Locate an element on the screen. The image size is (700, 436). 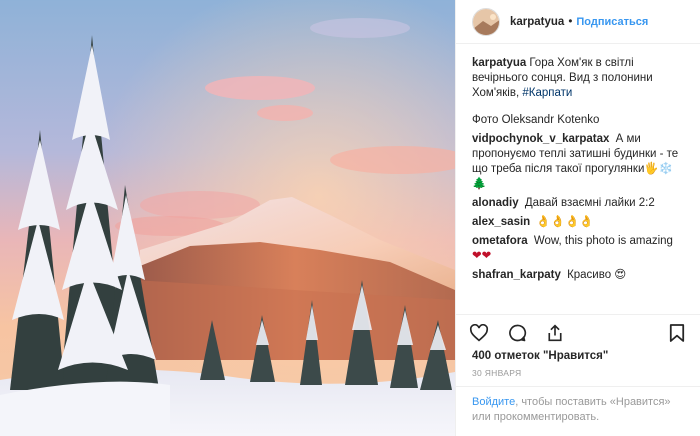
header-username: karpatyua is located at coordinates (537, 22).